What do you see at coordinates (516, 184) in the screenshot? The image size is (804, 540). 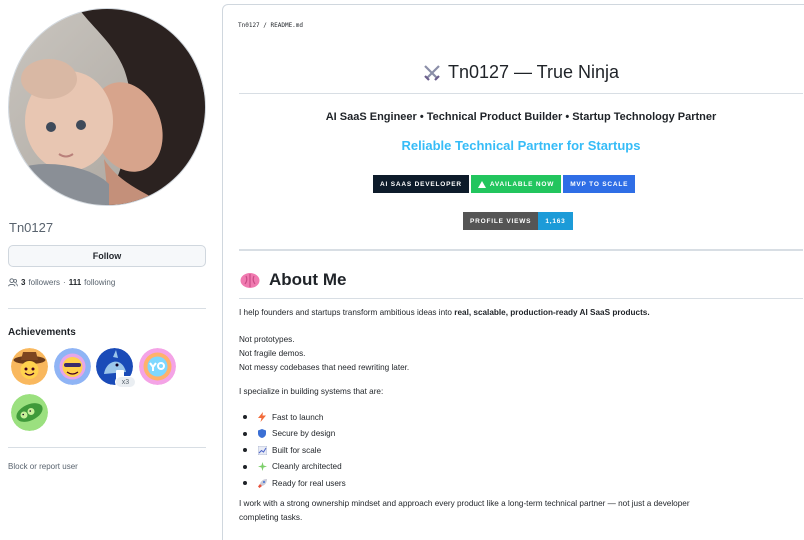 I see `shield-available-now: AVAILABLE NOW` at bounding box center [516, 184].